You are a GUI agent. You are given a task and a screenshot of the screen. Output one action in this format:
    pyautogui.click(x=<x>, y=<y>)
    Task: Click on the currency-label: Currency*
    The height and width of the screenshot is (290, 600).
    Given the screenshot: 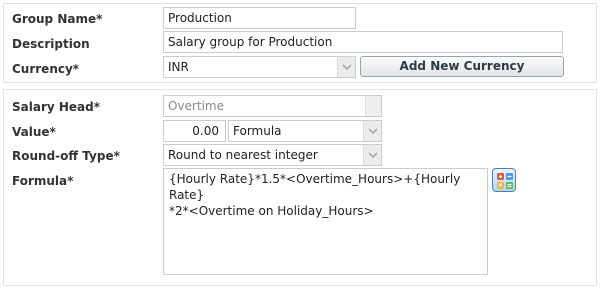 What is the action you would take?
    pyautogui.click(x=46, y=69)
    